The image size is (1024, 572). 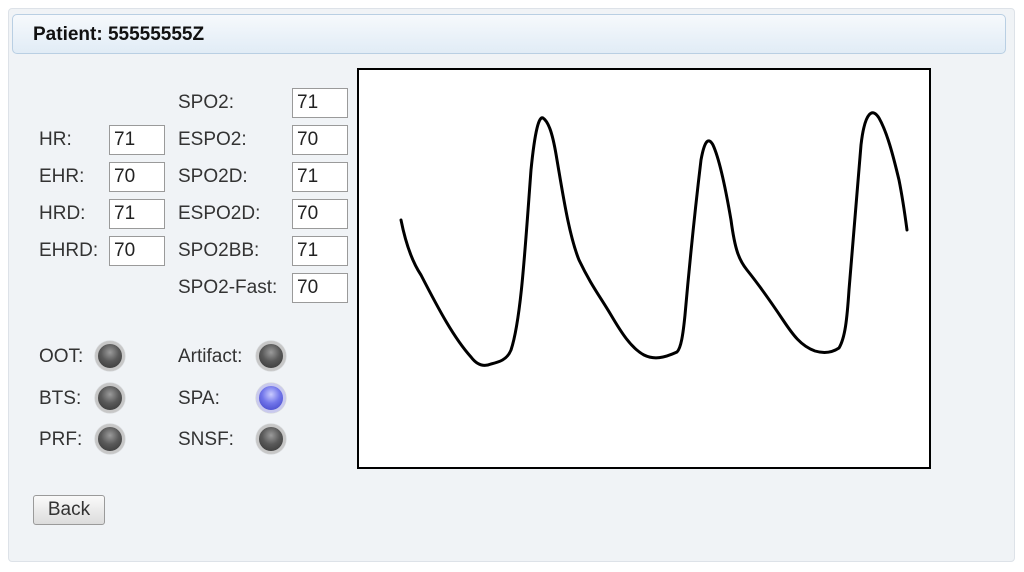 I want to click on hr-label: HR:, so click(x=55, y=139).